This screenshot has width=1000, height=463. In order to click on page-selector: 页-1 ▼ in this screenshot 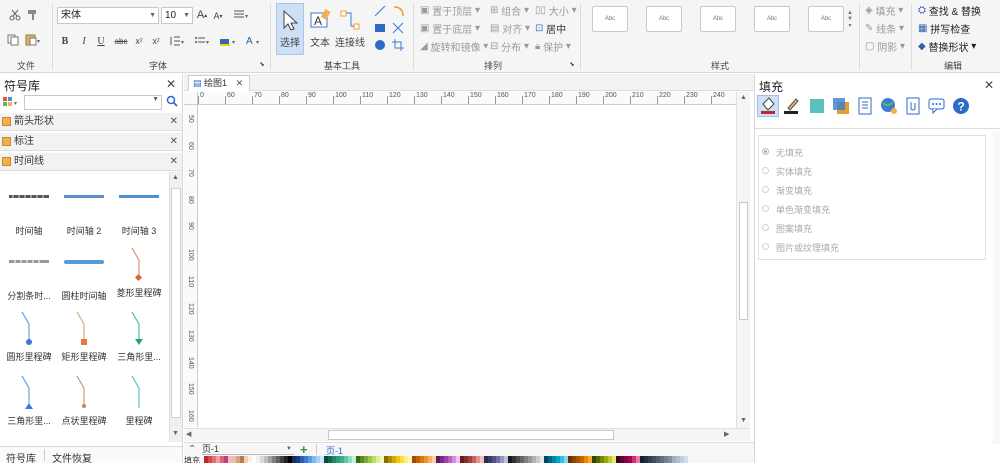, I will do `click(248, 449)`.